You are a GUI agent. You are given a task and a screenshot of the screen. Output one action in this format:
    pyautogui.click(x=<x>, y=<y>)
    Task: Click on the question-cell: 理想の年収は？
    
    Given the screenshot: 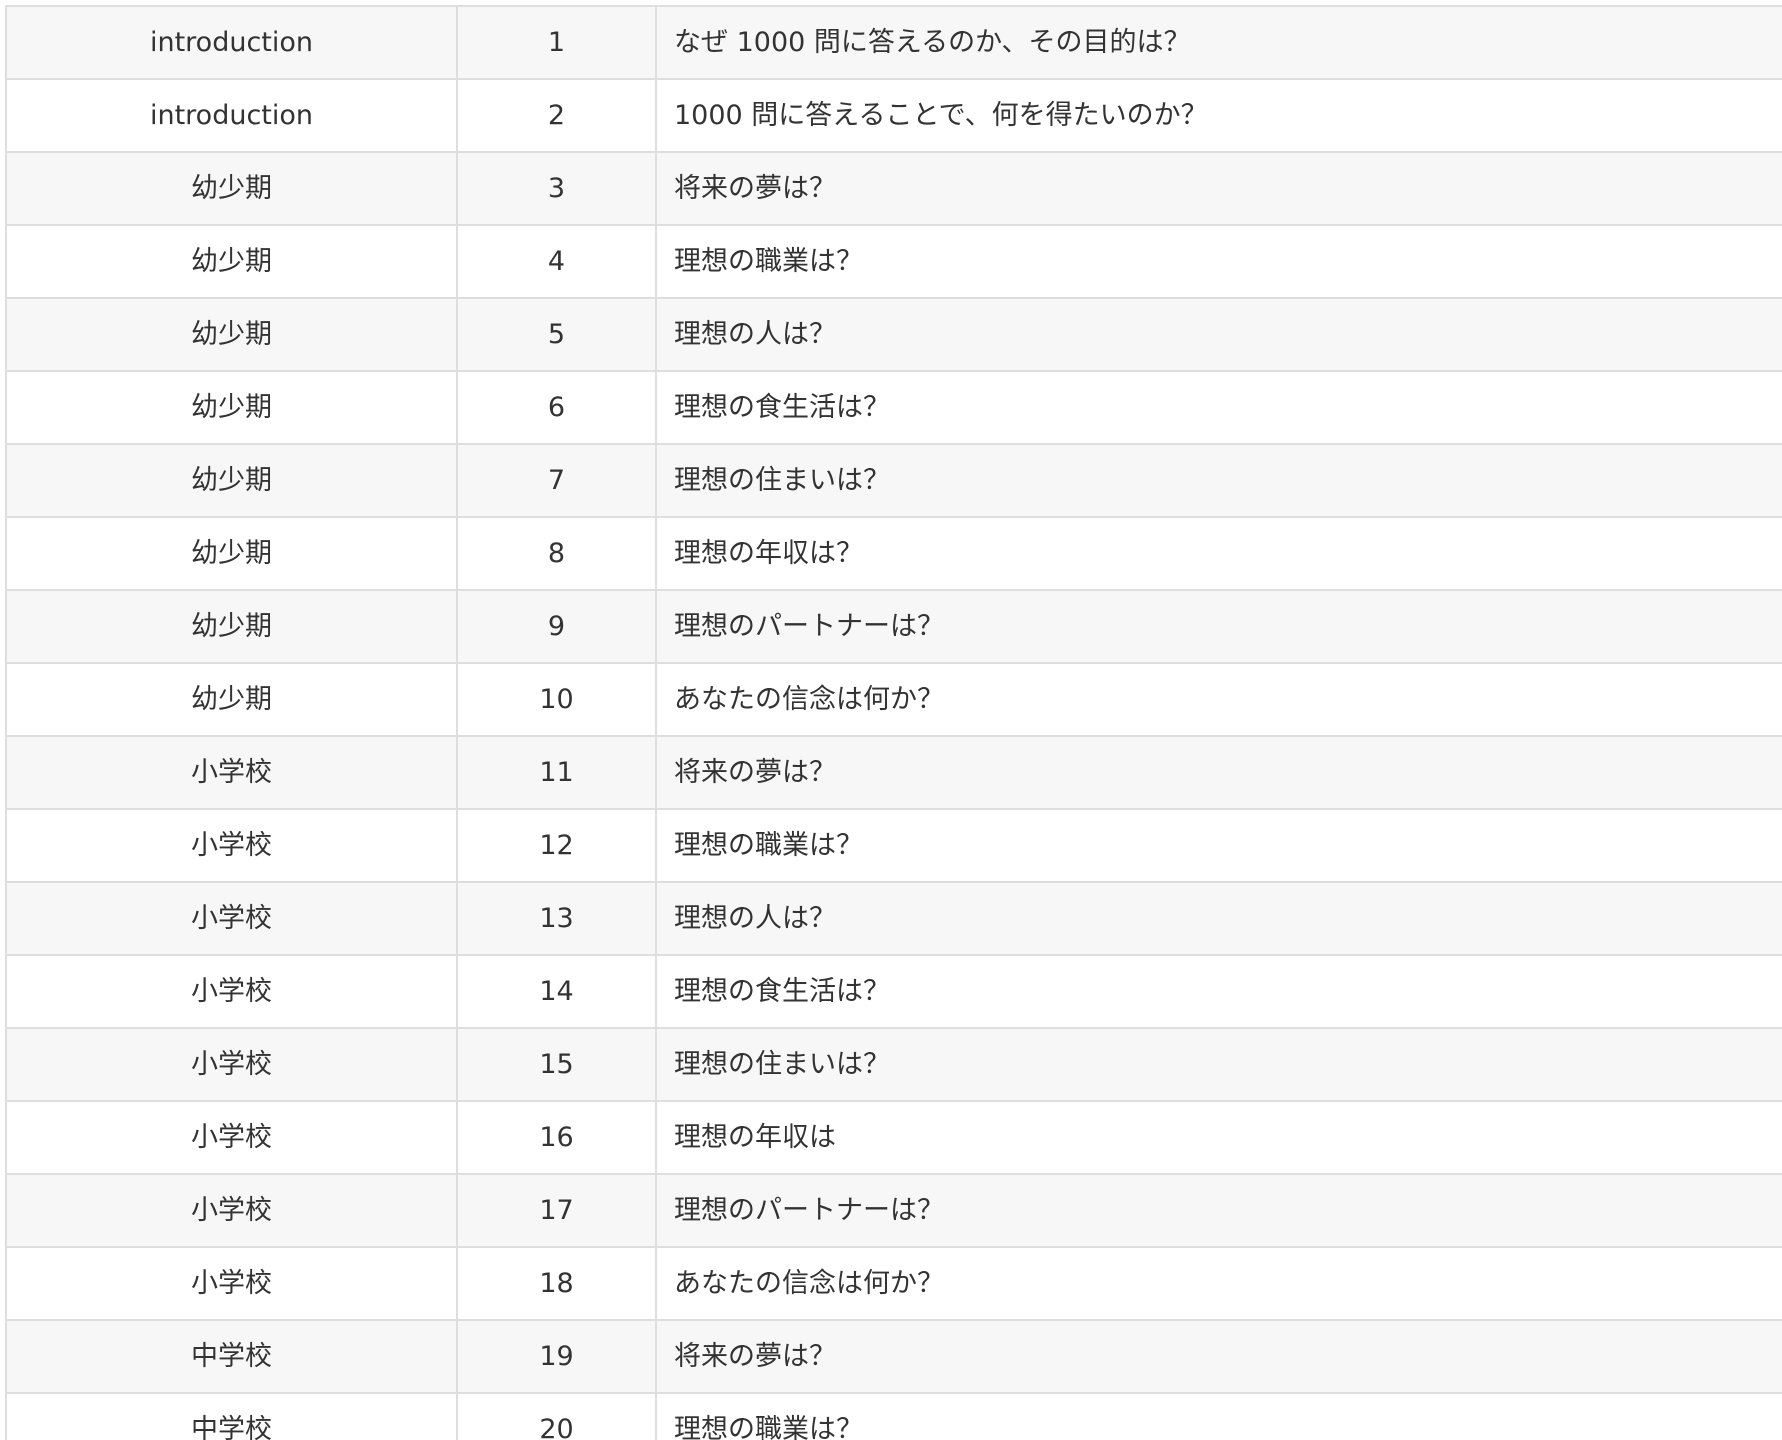 What is the action you would take?
    pyautogui.click(x=1218, y=553)
    